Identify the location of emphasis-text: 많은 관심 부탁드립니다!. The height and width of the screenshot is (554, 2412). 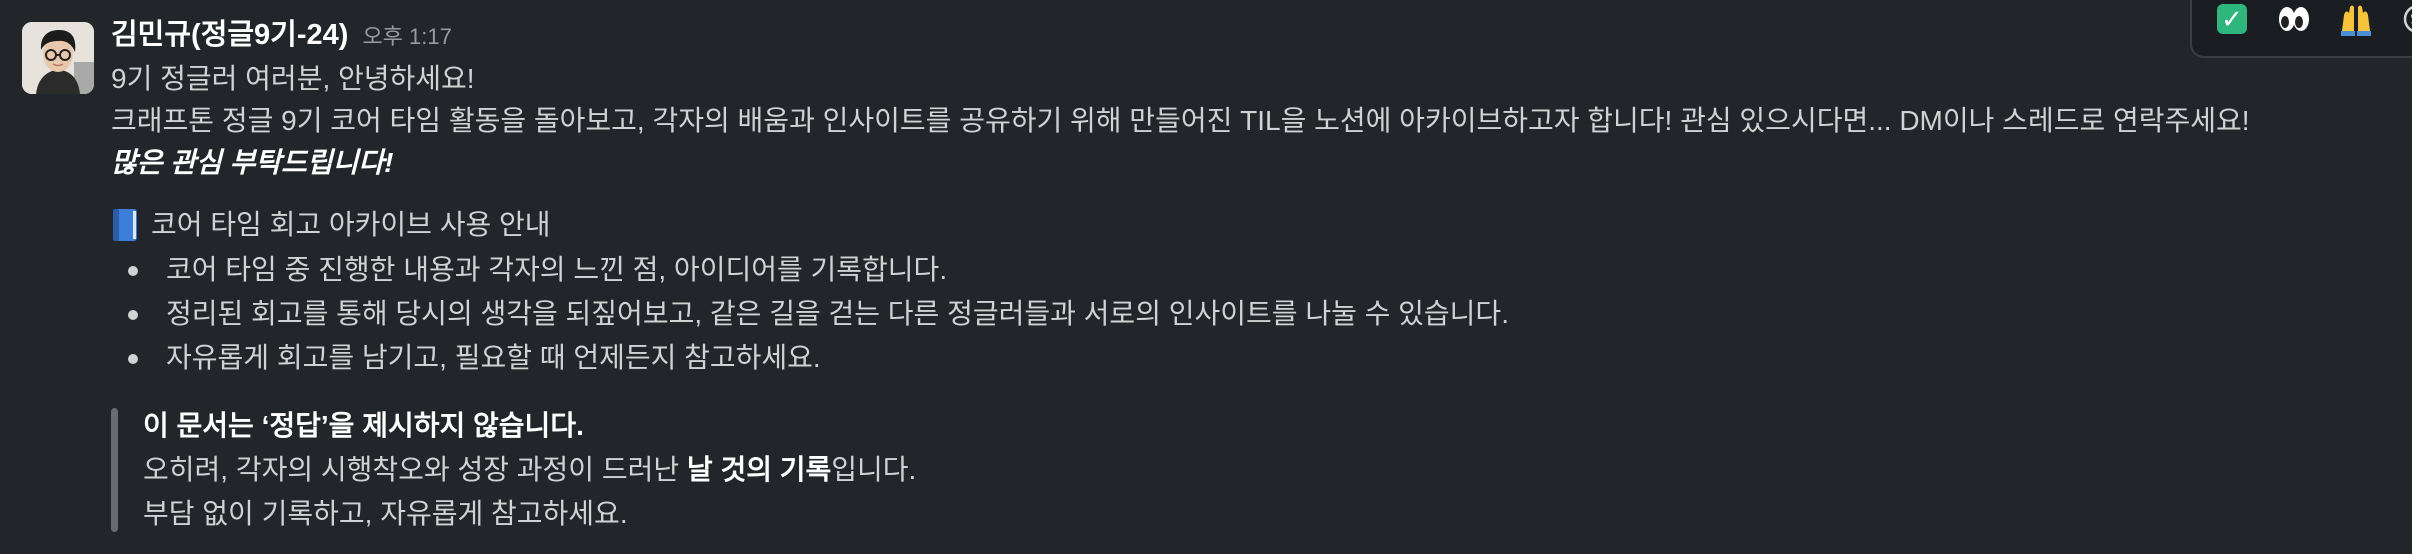
(252, 162).